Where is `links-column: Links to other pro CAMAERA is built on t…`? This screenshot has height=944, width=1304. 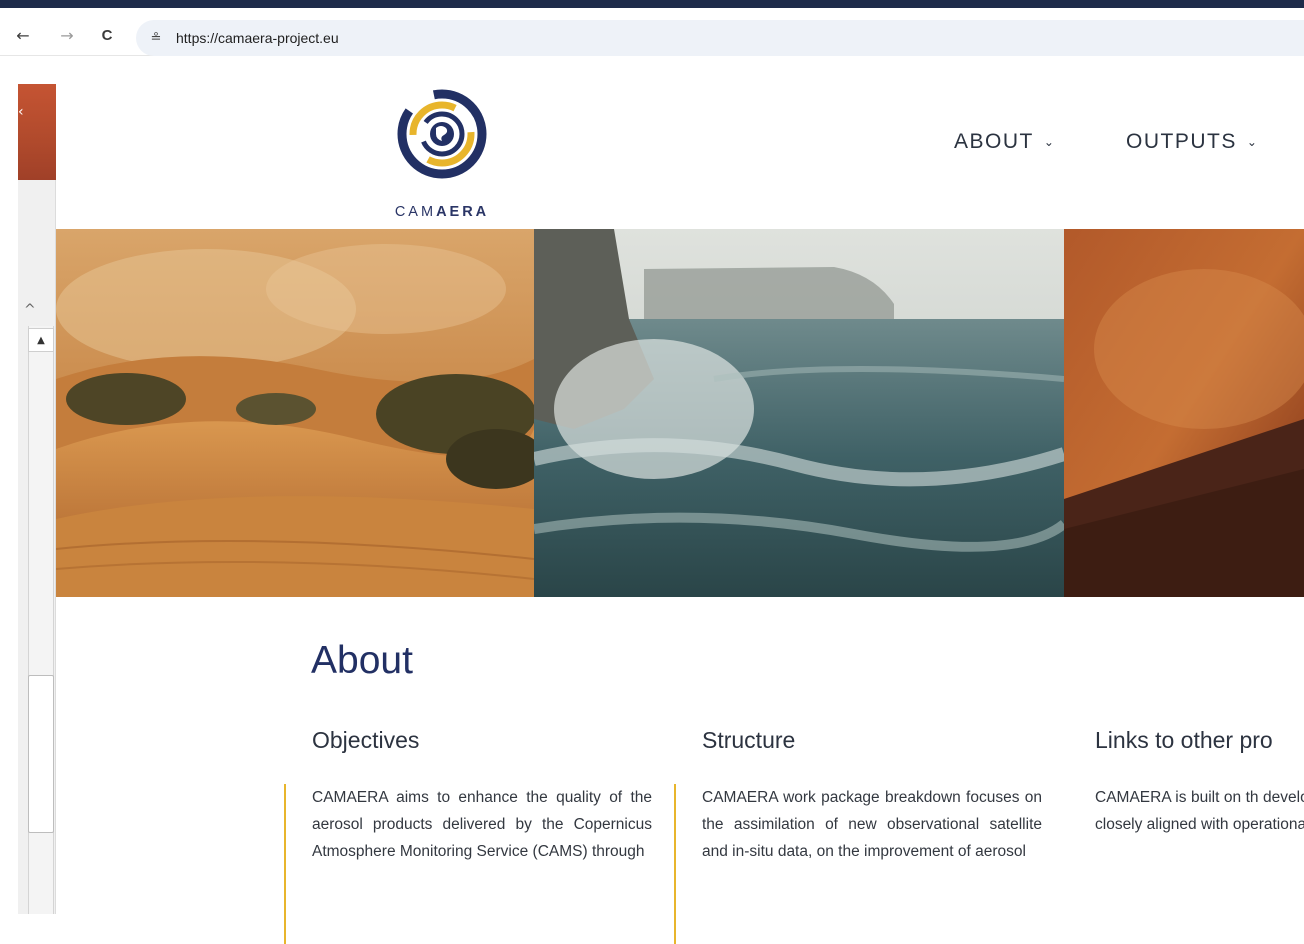 links-column: Links to other pro CAMAERA is built on t… is located at coordinates (1199, 835).